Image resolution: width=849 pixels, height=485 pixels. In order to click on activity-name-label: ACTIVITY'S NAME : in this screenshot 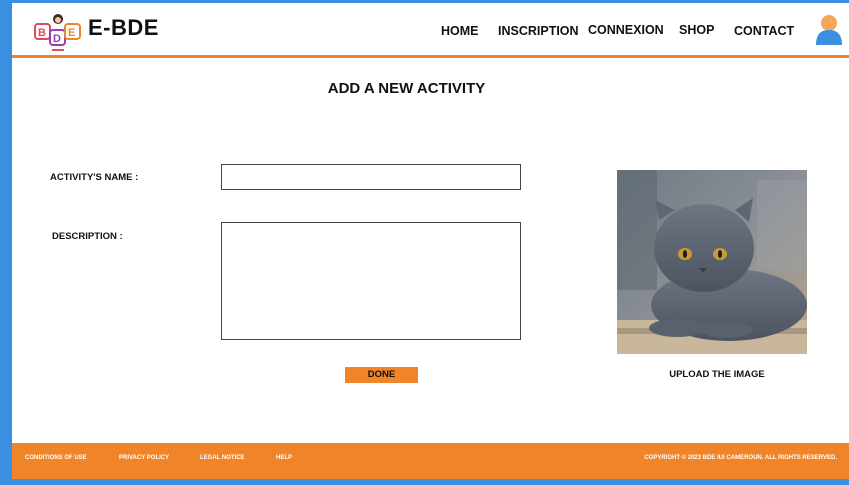, I will do `click(94, 177)`.